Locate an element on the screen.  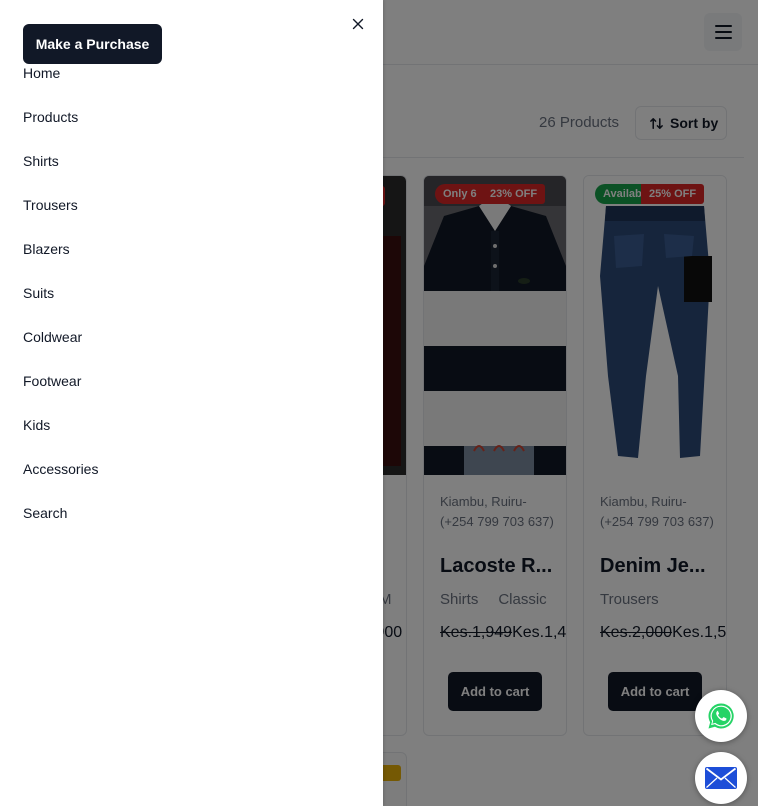
nav-item-suits: Suits is located at coordinates (60, 305).